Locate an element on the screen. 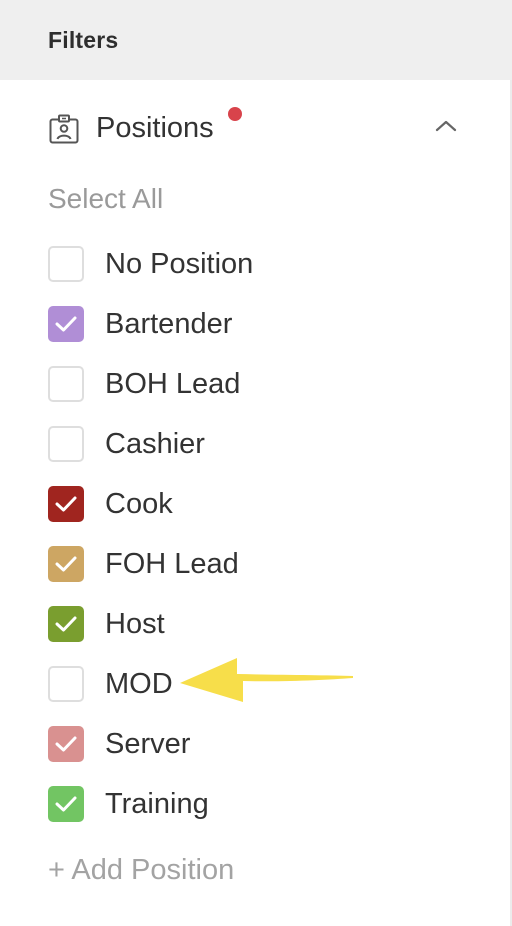 This screenshot has height=926, width=512. position-option-label: No Position is located at coordinates (179, 264).